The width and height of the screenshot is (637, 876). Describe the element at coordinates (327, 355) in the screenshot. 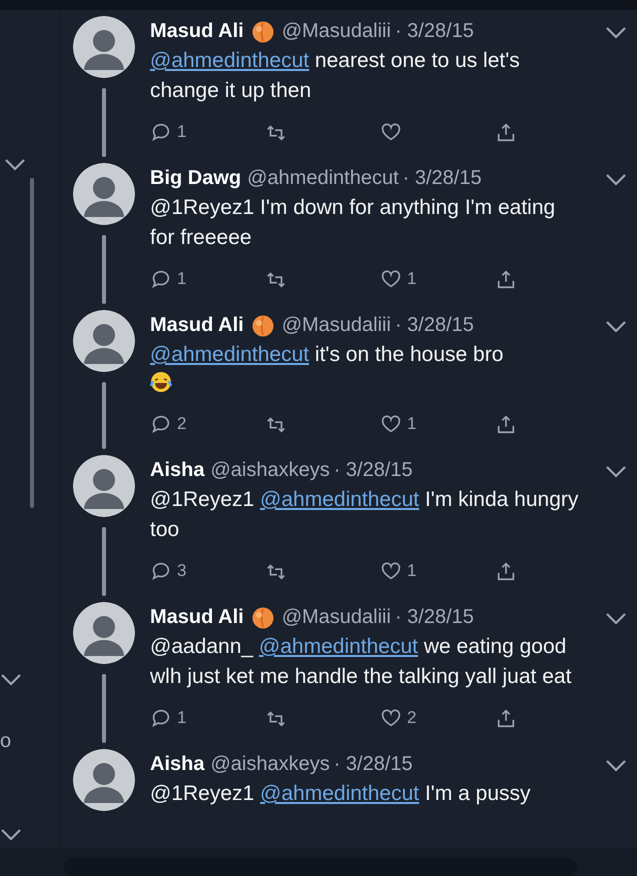

I see `tweet-text: @ahmedinthecut it's on the house bro` at that location.